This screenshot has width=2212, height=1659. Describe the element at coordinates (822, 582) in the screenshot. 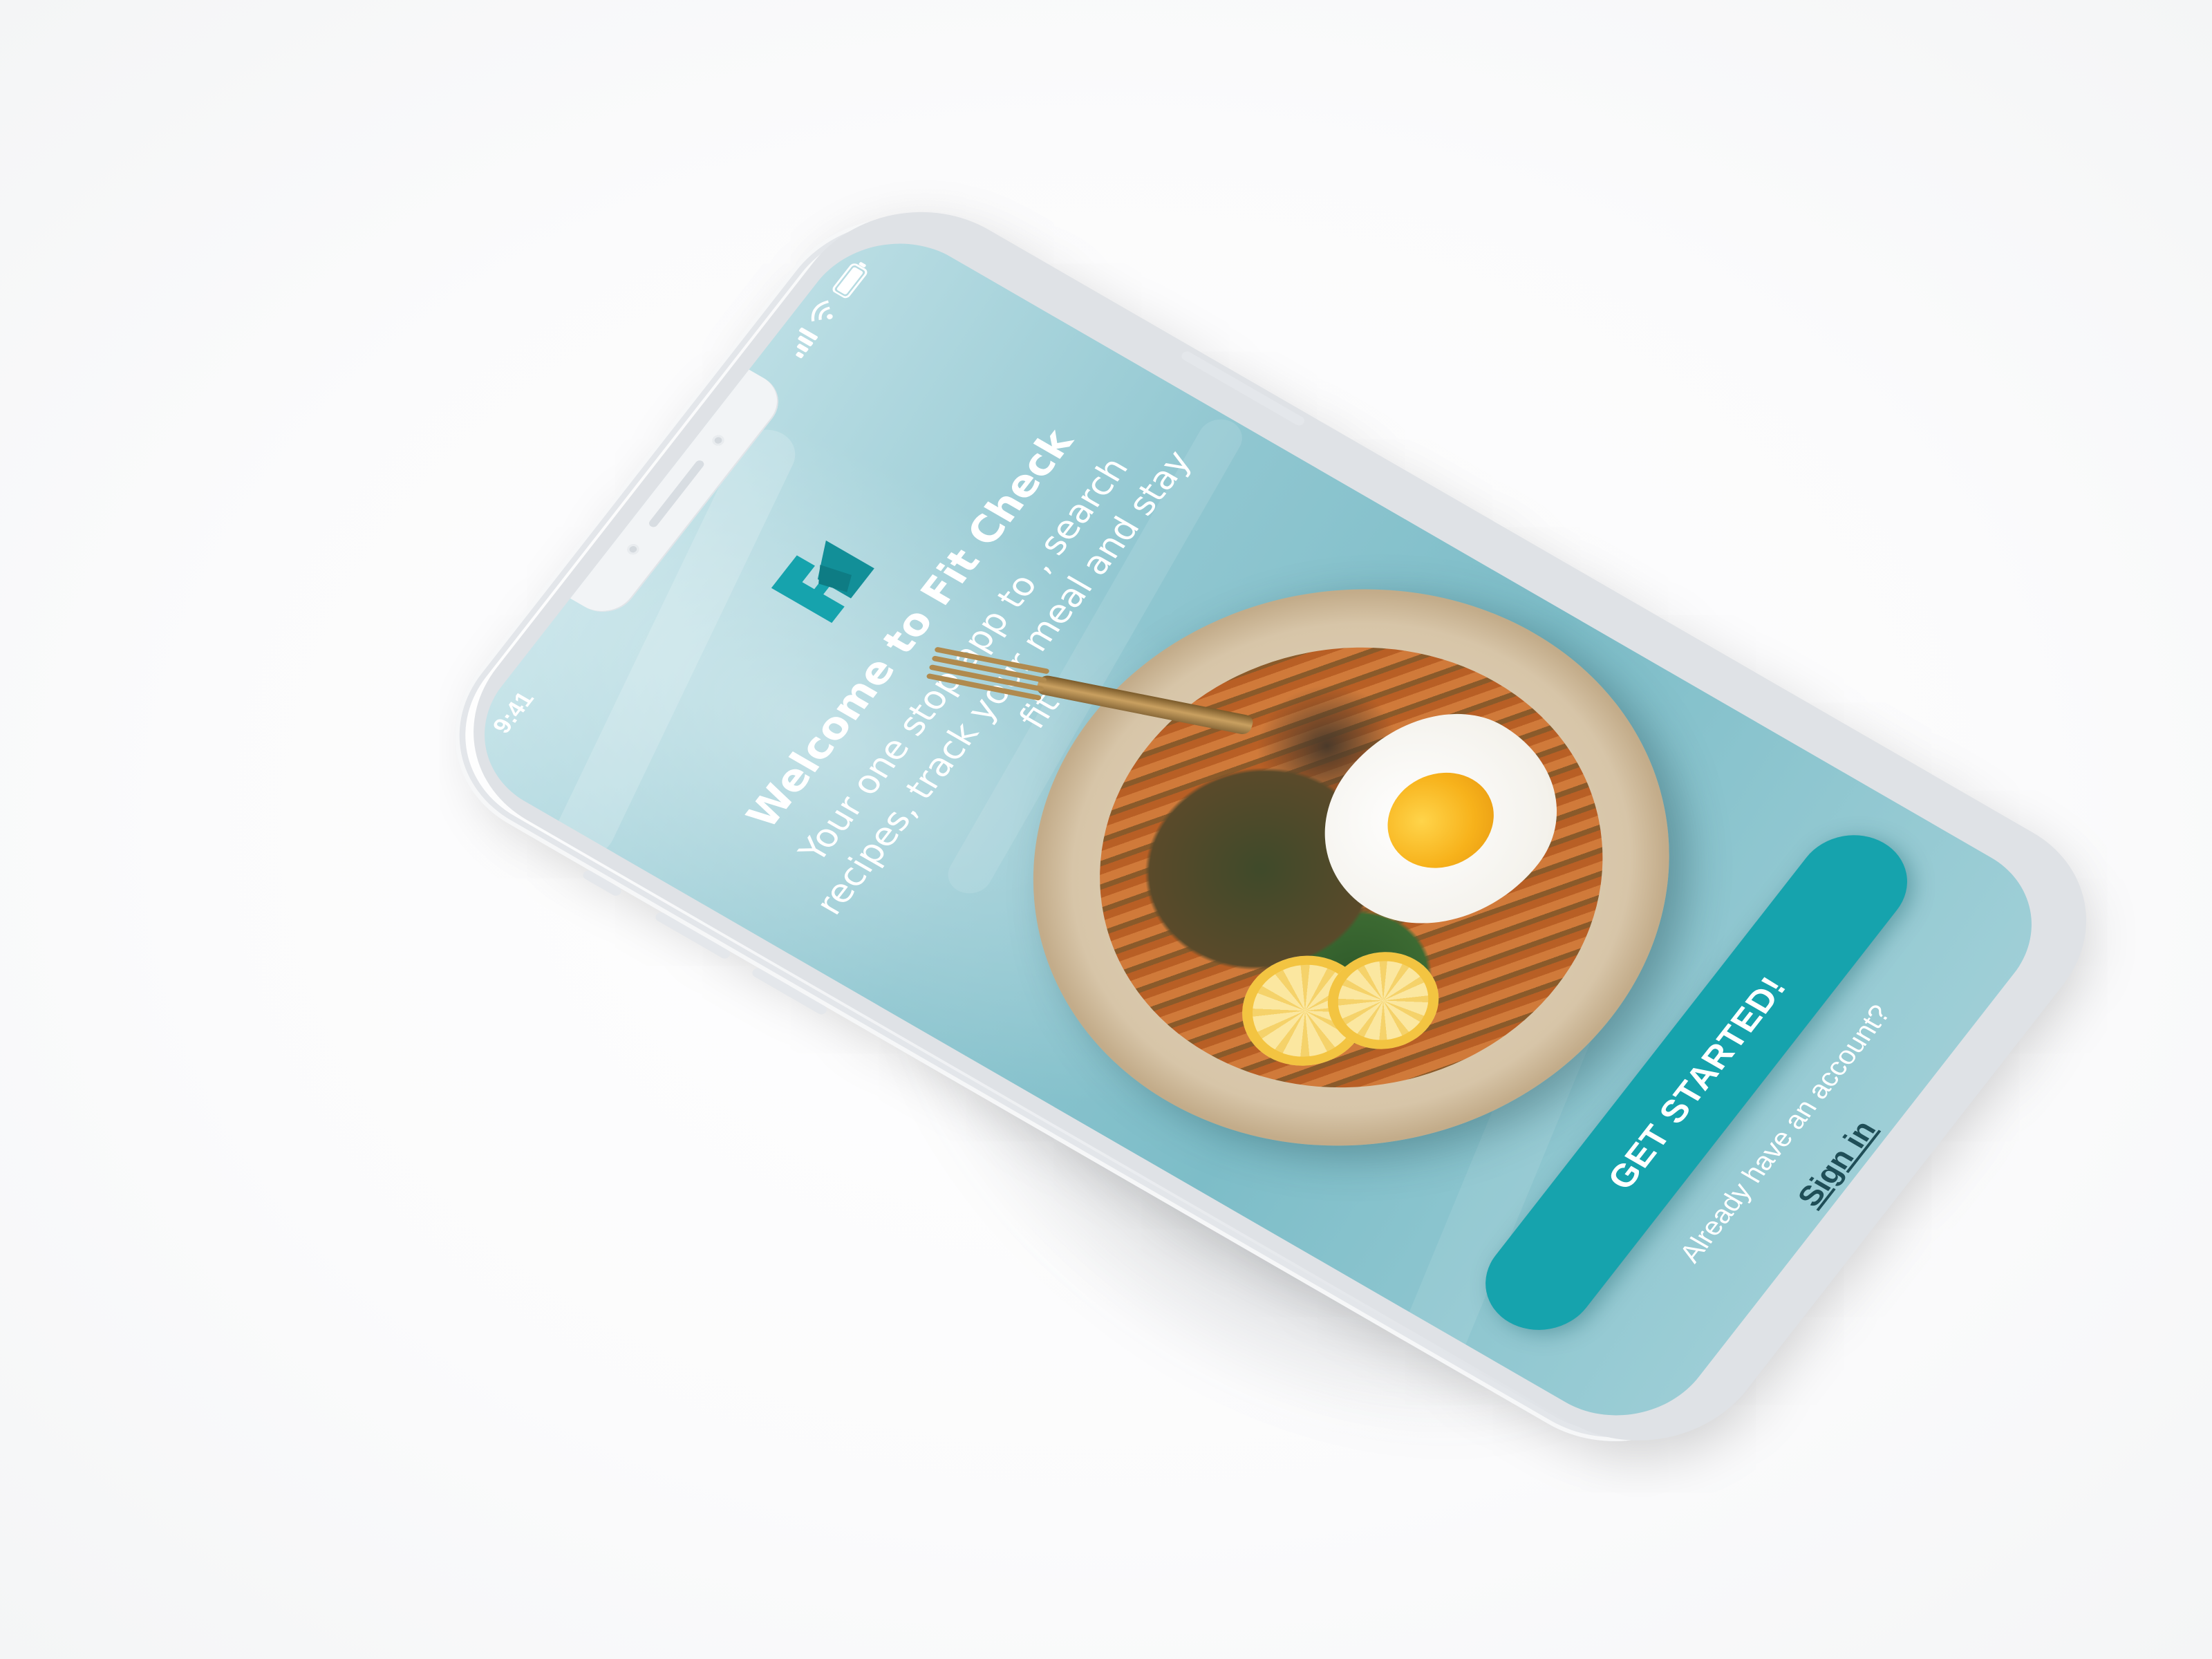

I see `fit-check-logo-icon` at that location.